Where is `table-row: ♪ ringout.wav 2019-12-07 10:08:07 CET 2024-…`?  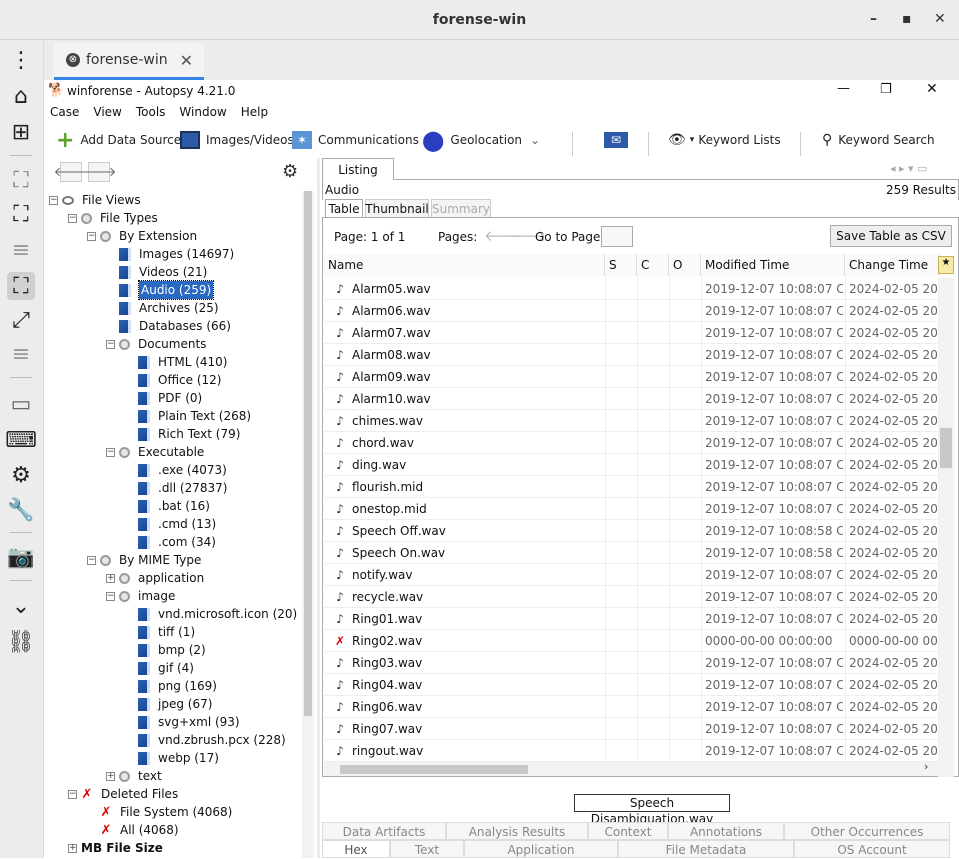 table-row: ♪ ringout.wav 2019-12-07 10:08:07 CET 2024-… is located at coordinates (632, 751).